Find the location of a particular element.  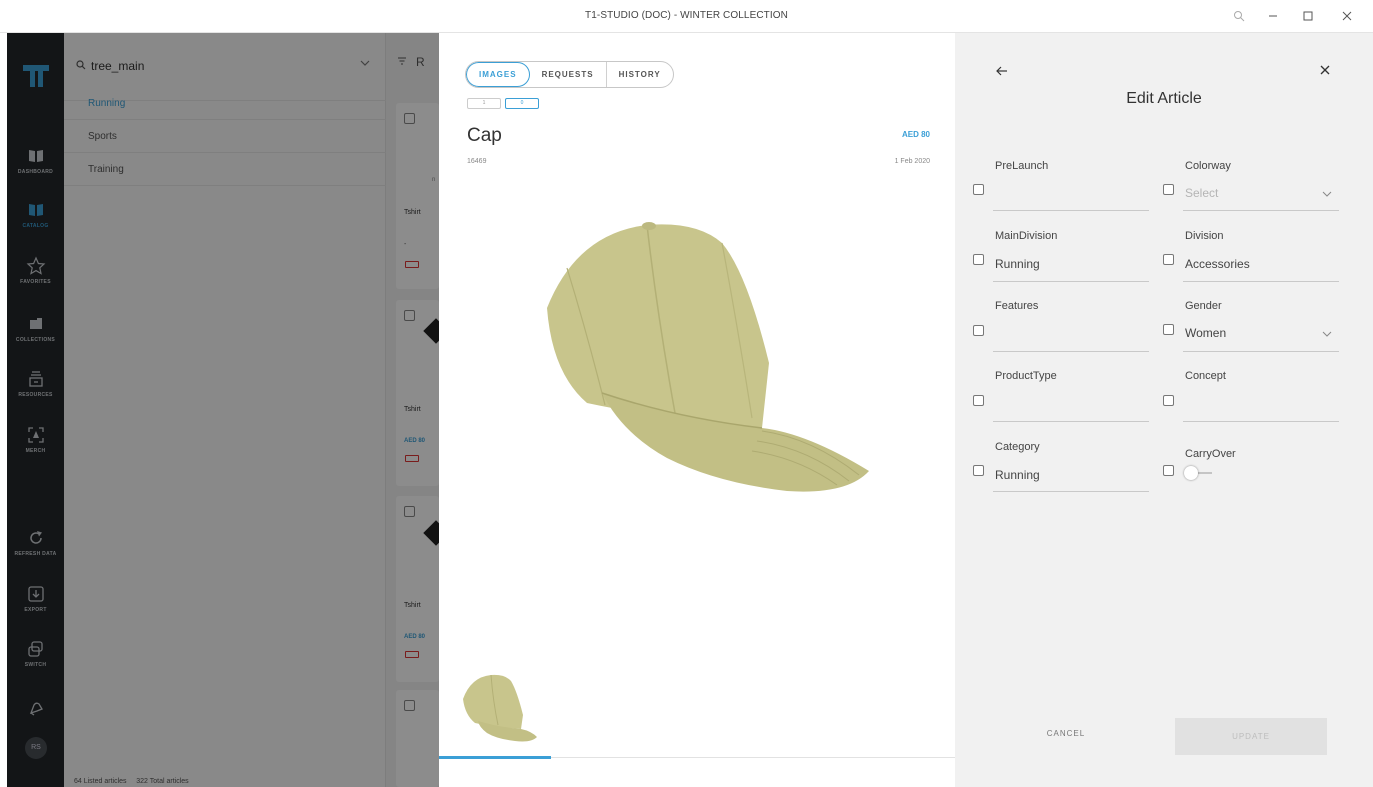

article-price: AED 80 is located at coordinates (915, 134).